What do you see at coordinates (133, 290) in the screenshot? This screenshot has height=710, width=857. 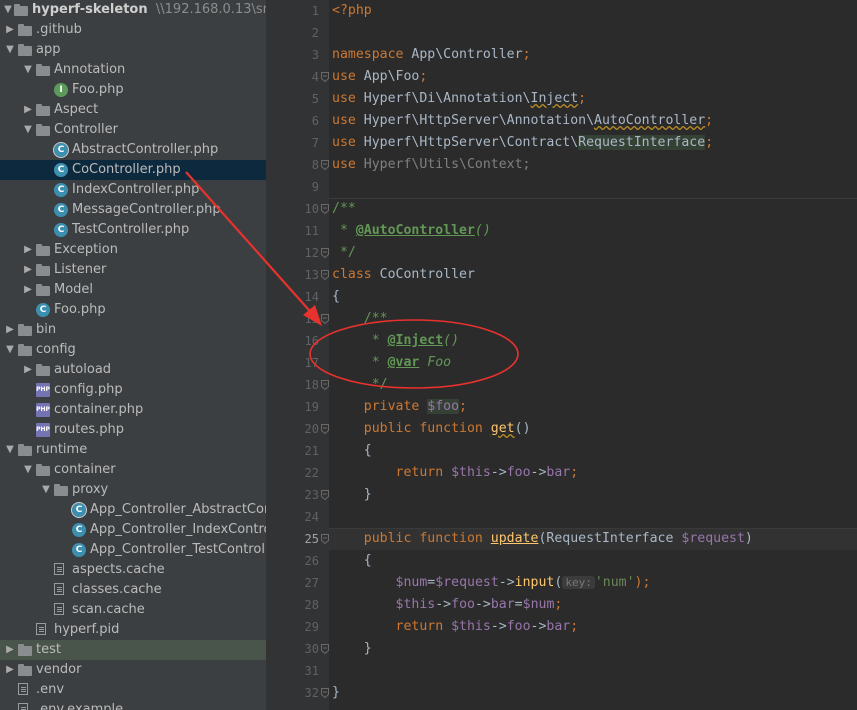 I see `tree-item: ▶ Model` at bounding box center [133, 290].